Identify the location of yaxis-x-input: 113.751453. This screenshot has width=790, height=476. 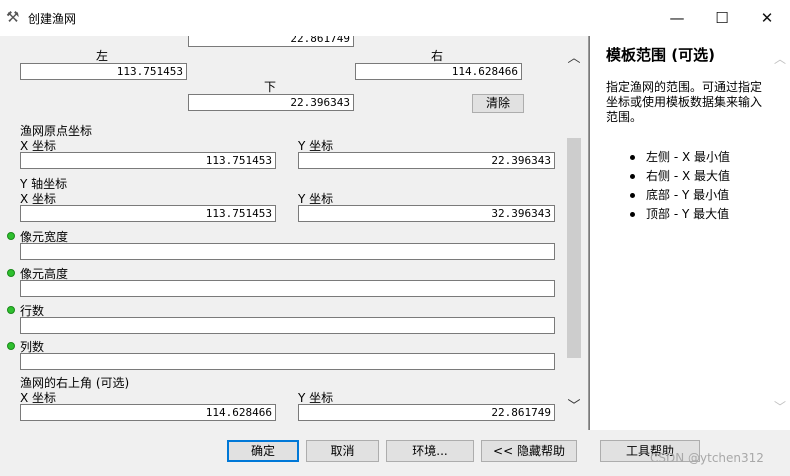
(148, 213).